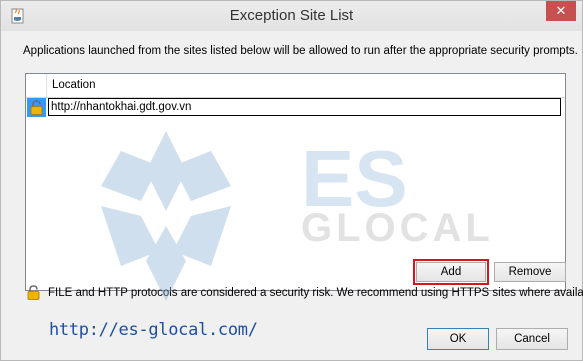  Describe the element at coordinates (458, 339) in the screenshot. I see `ok-button: OK` at that location.